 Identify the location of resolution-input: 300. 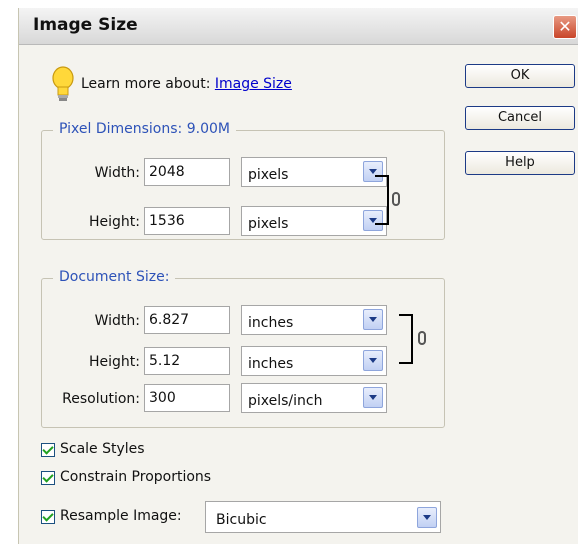
(187, 398).